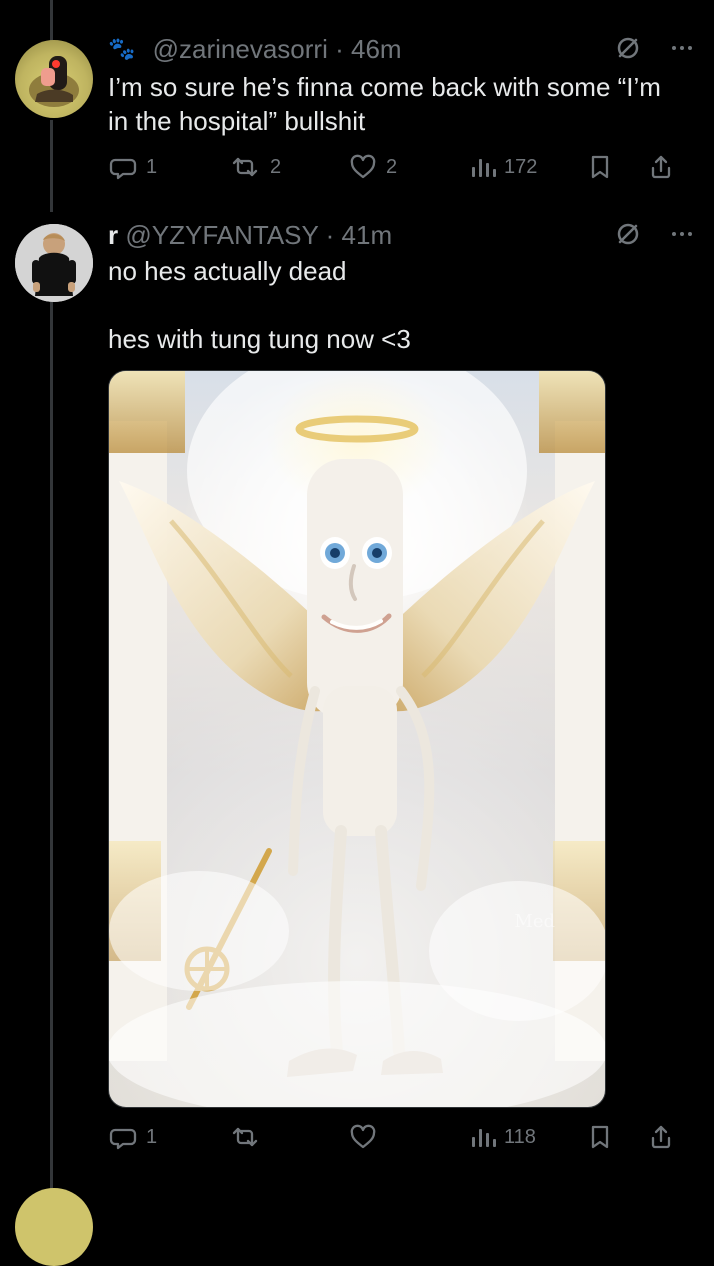  I want to click on views-action: 118, so click(528, 1137).